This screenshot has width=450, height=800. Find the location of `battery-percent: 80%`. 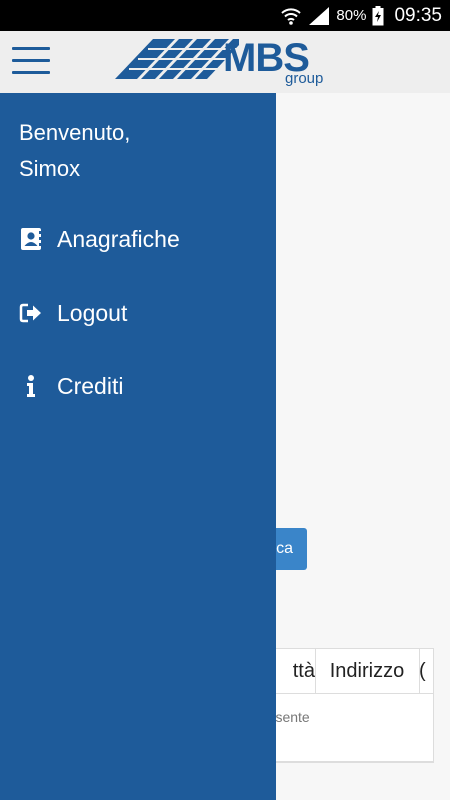

battery-percent: 80% is located at coordinates (351, 15).